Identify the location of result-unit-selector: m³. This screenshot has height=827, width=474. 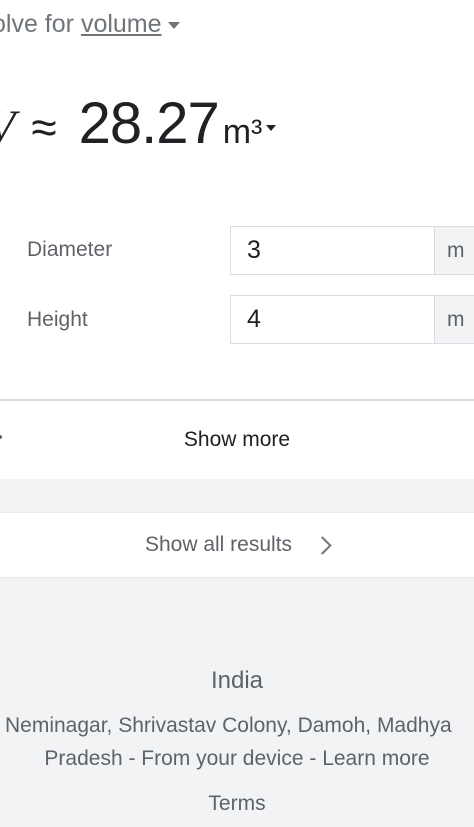
(243, 132).